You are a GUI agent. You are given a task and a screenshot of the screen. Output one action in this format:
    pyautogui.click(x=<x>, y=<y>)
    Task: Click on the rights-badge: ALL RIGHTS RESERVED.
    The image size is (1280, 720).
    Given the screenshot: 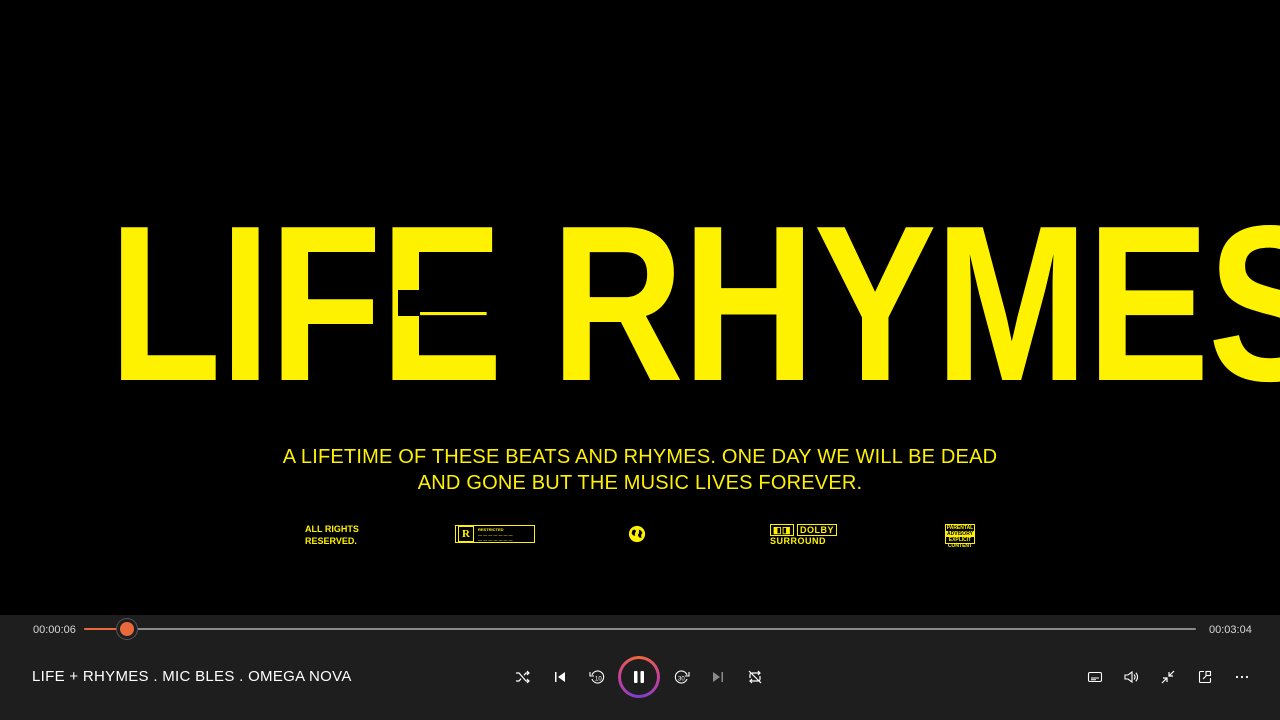 What is the action you would take?
    pyautogui.click(x=332, y=535)
    